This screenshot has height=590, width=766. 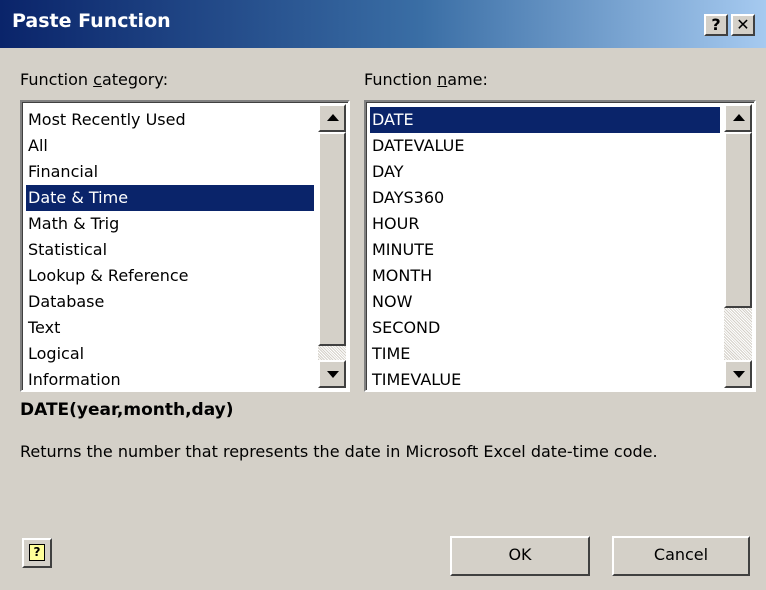 I want to click on function-scroll-down-button, so click(x=738, y=374).